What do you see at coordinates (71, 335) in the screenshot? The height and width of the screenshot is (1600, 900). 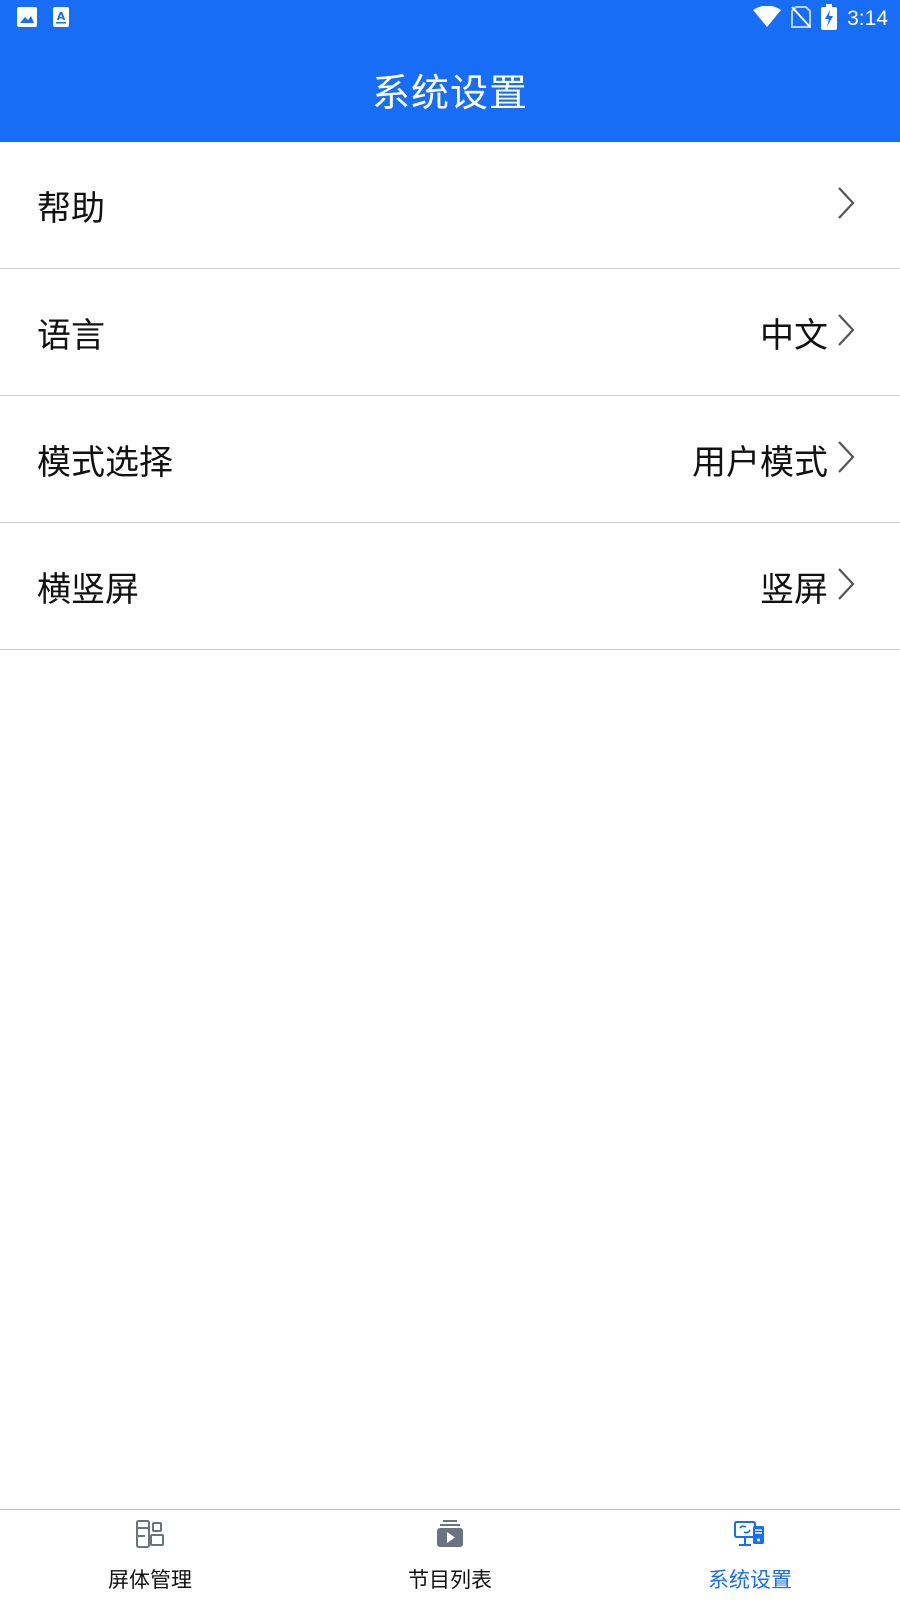 I see `settings-item-label: 语言` at bounding box center [71, 335].